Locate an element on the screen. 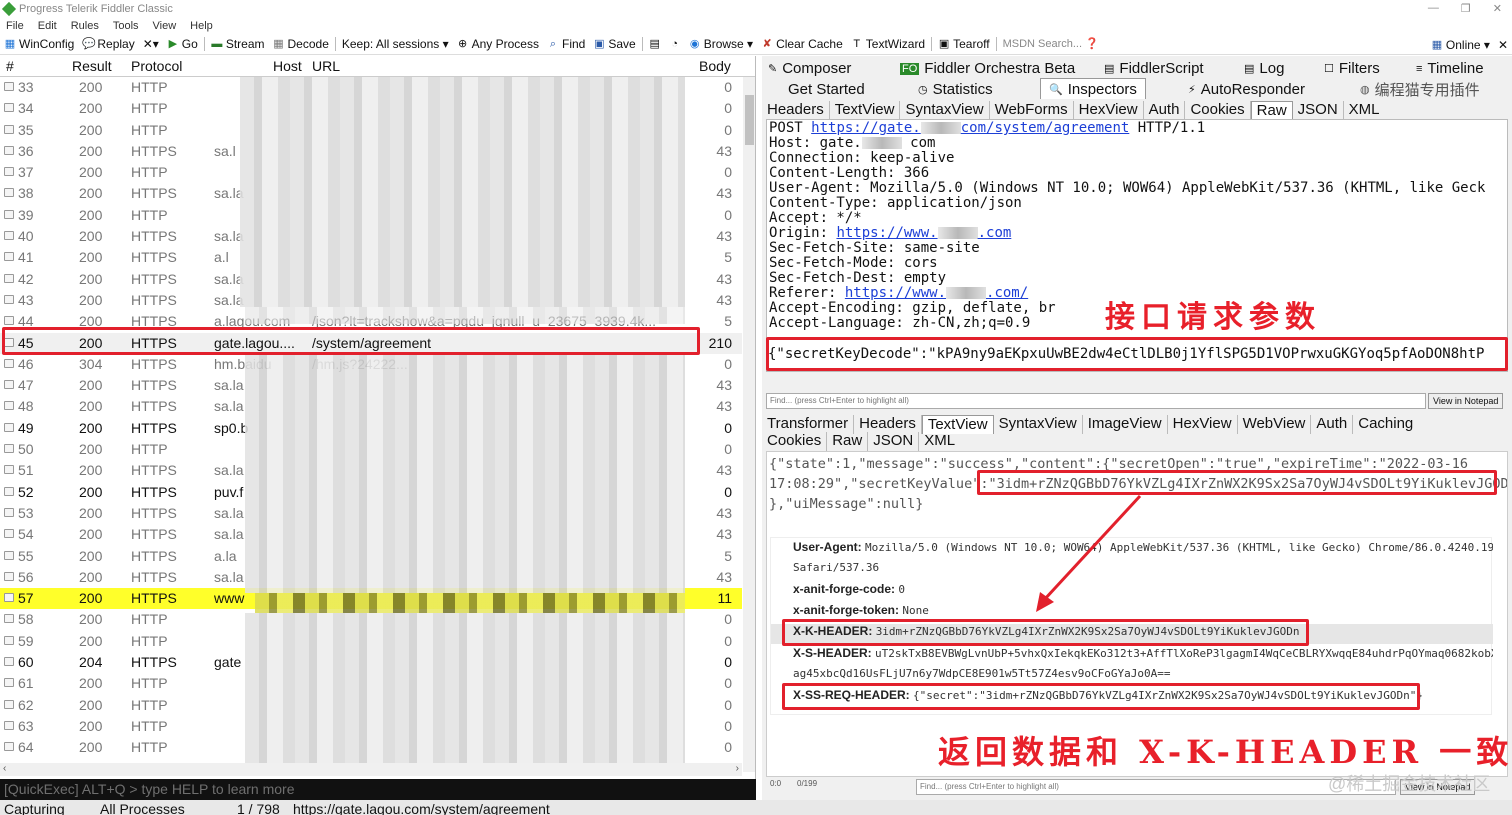 This screenshot has width=1512, height=815. browse-button: ◉ Browse ▾ is located at coordinates (721, 44).